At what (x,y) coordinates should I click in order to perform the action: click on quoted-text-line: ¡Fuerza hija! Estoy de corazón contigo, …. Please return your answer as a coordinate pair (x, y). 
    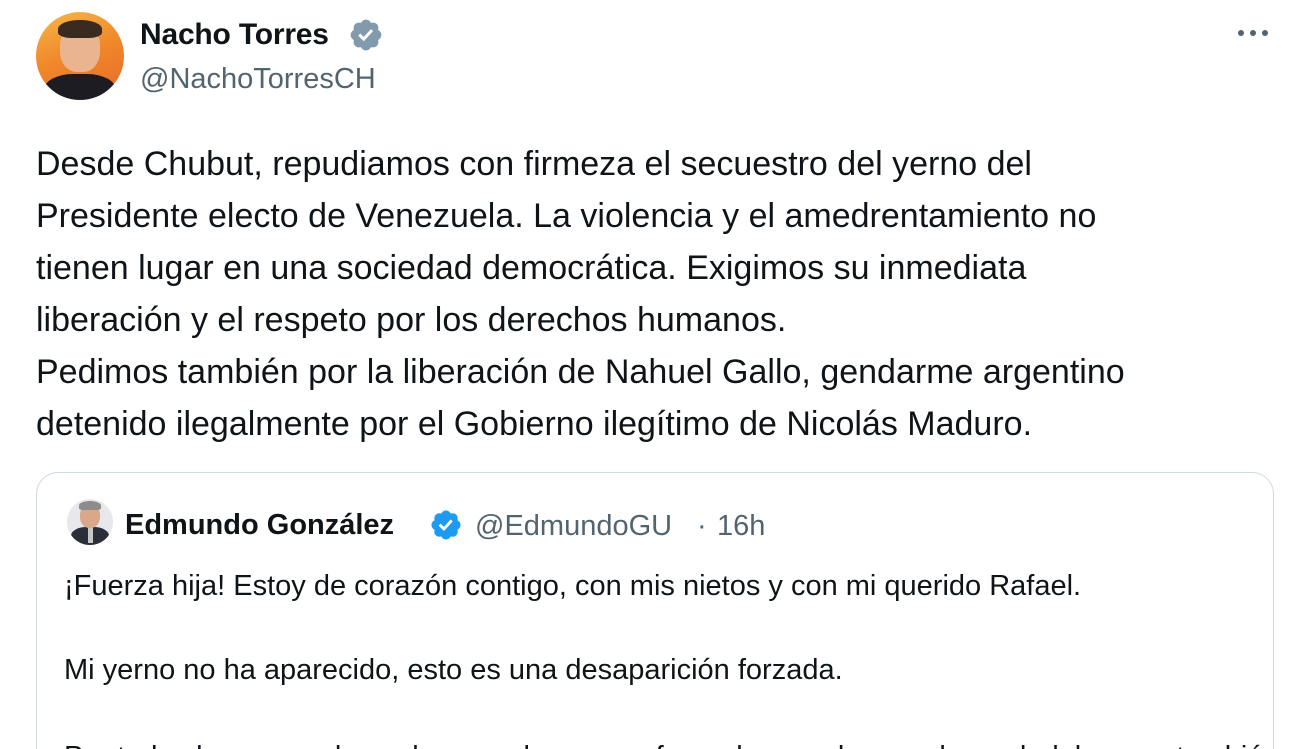
    Looking at the image, I should click on (573, 586).